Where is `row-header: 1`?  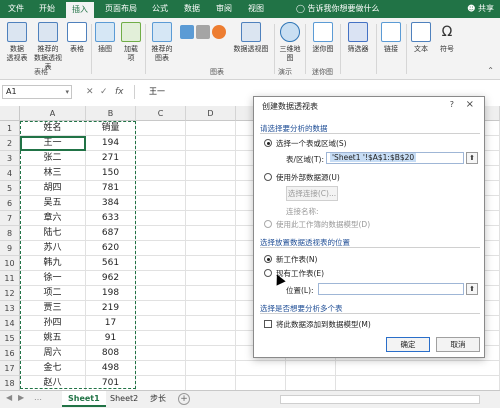
row-header: 1 is located at coordinates (10, 128).